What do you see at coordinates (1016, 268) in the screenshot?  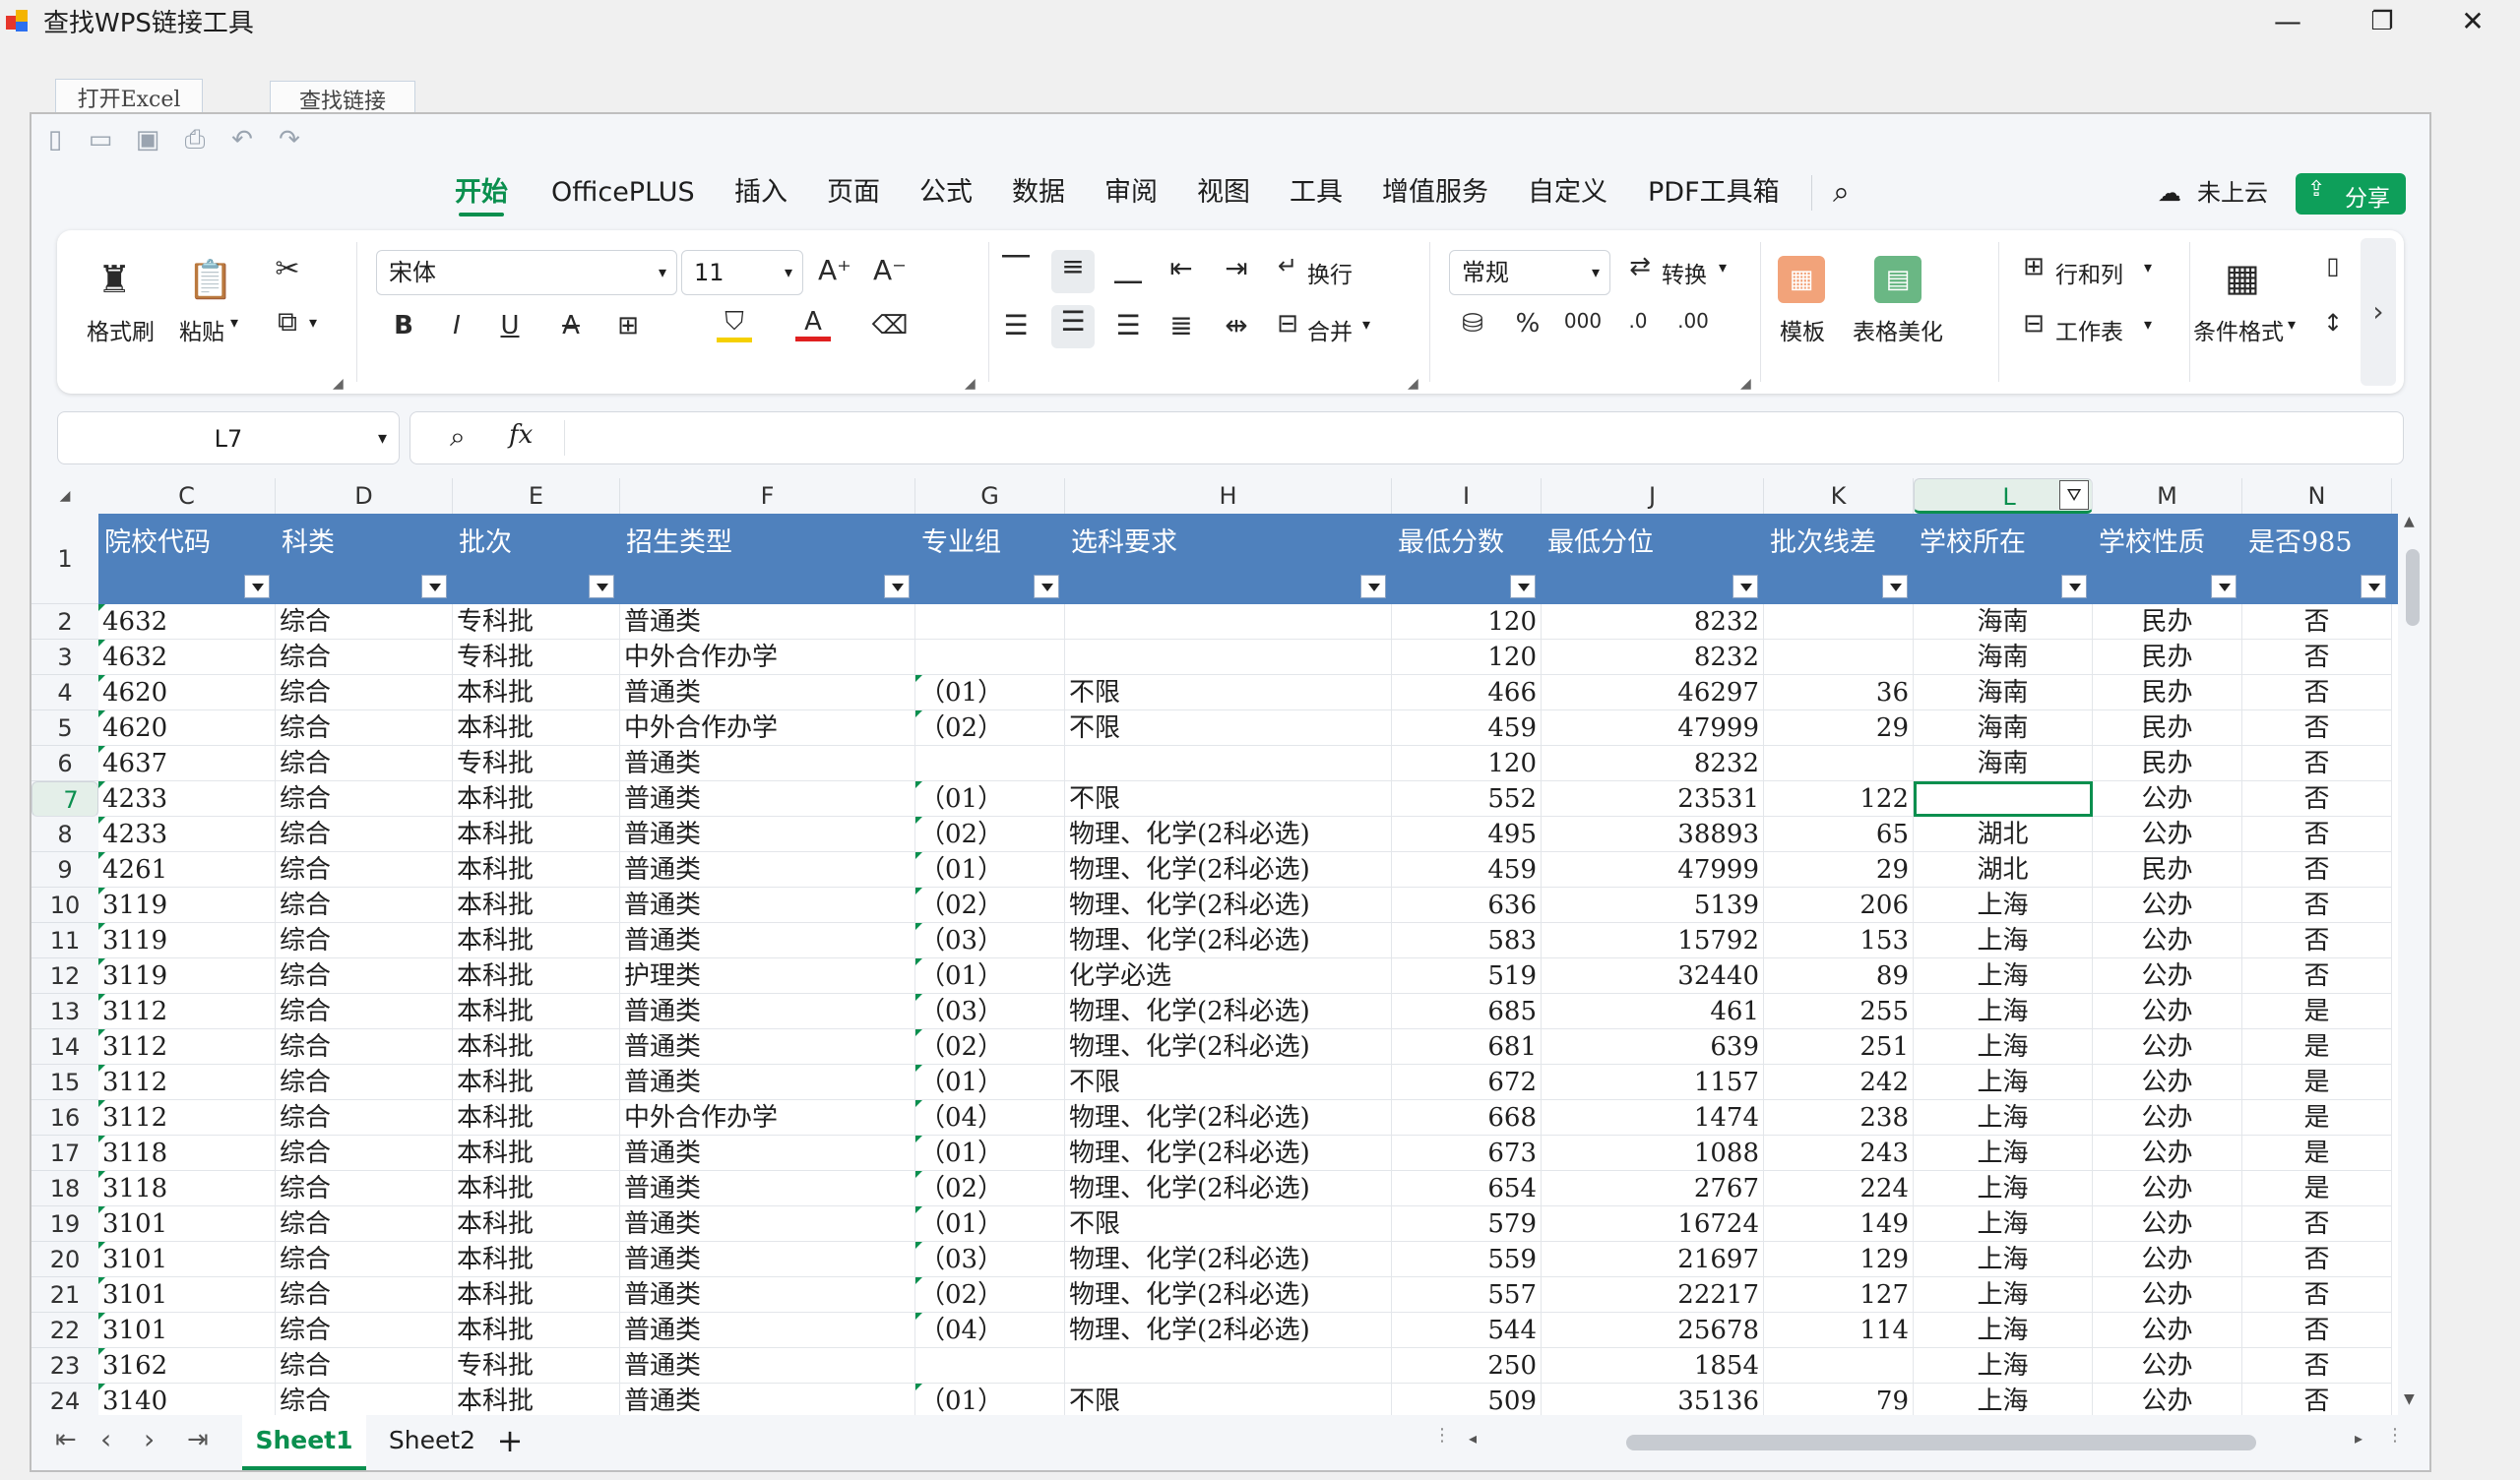 I see `align-top-icon: ⎺` at bounding box center [1016, 268].